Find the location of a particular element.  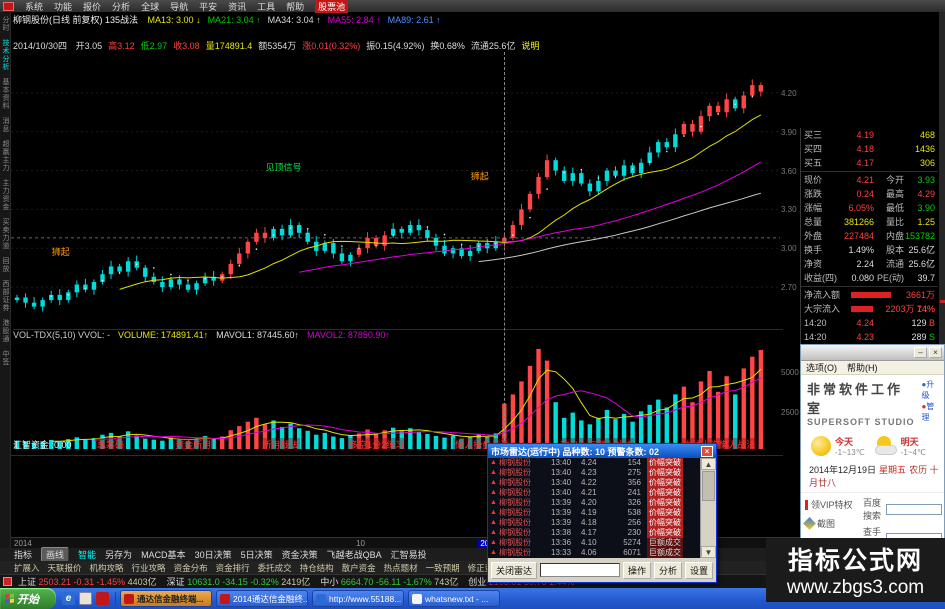

brand-cn: 非常软件工作室 is located at coordinates (855, 400).